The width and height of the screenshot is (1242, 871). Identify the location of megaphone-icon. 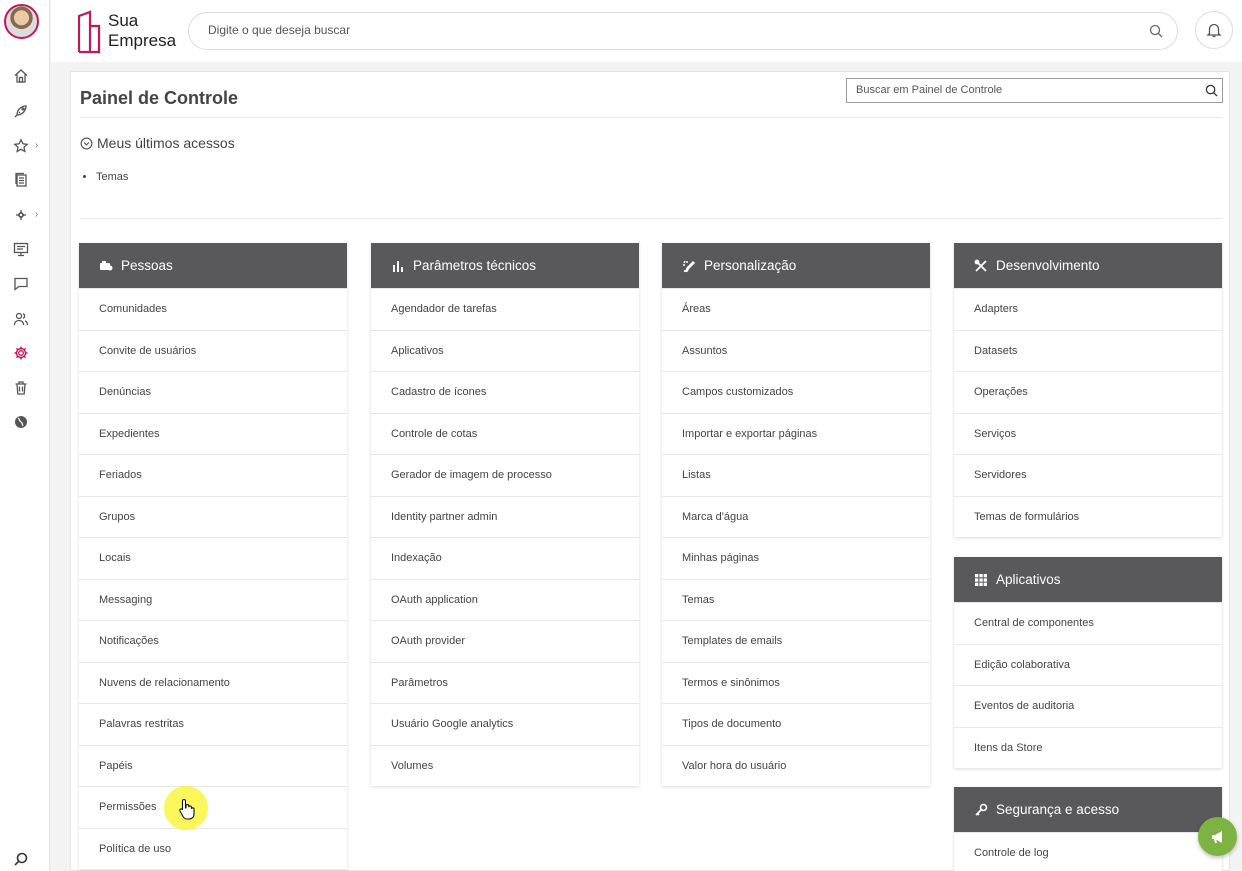
(1216, 836).